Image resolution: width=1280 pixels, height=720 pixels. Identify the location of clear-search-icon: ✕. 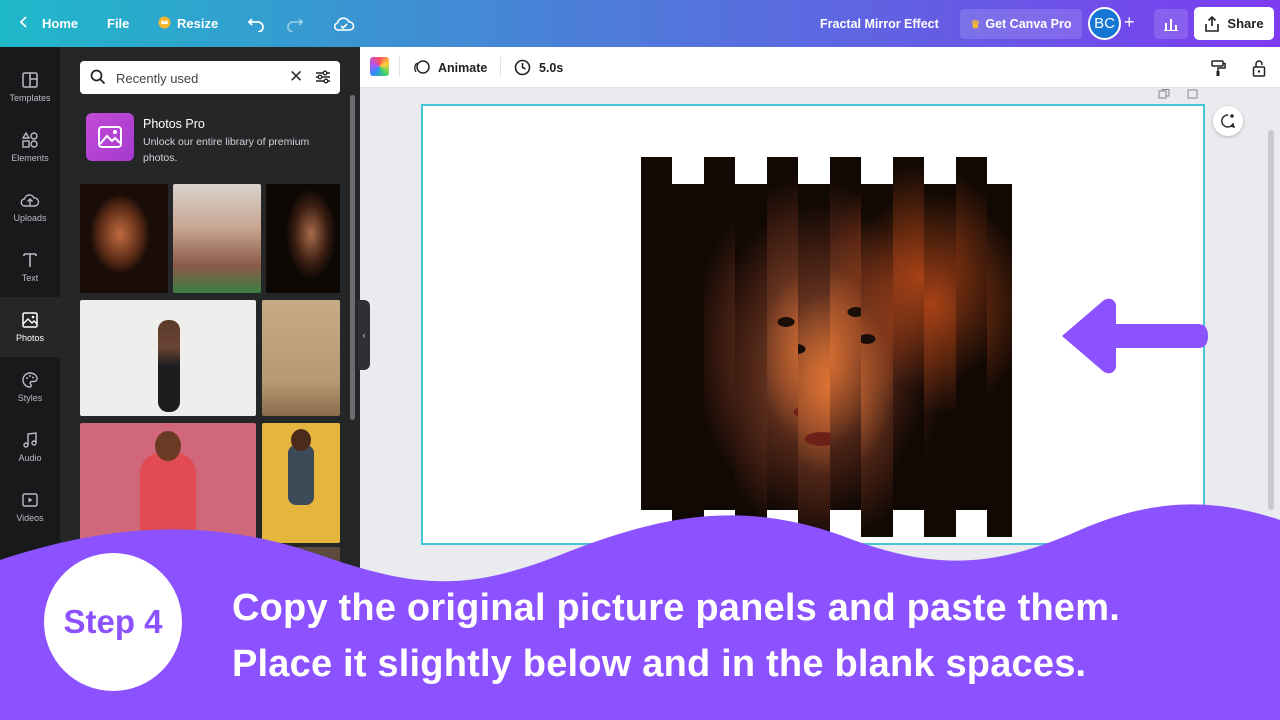
(296, 77).